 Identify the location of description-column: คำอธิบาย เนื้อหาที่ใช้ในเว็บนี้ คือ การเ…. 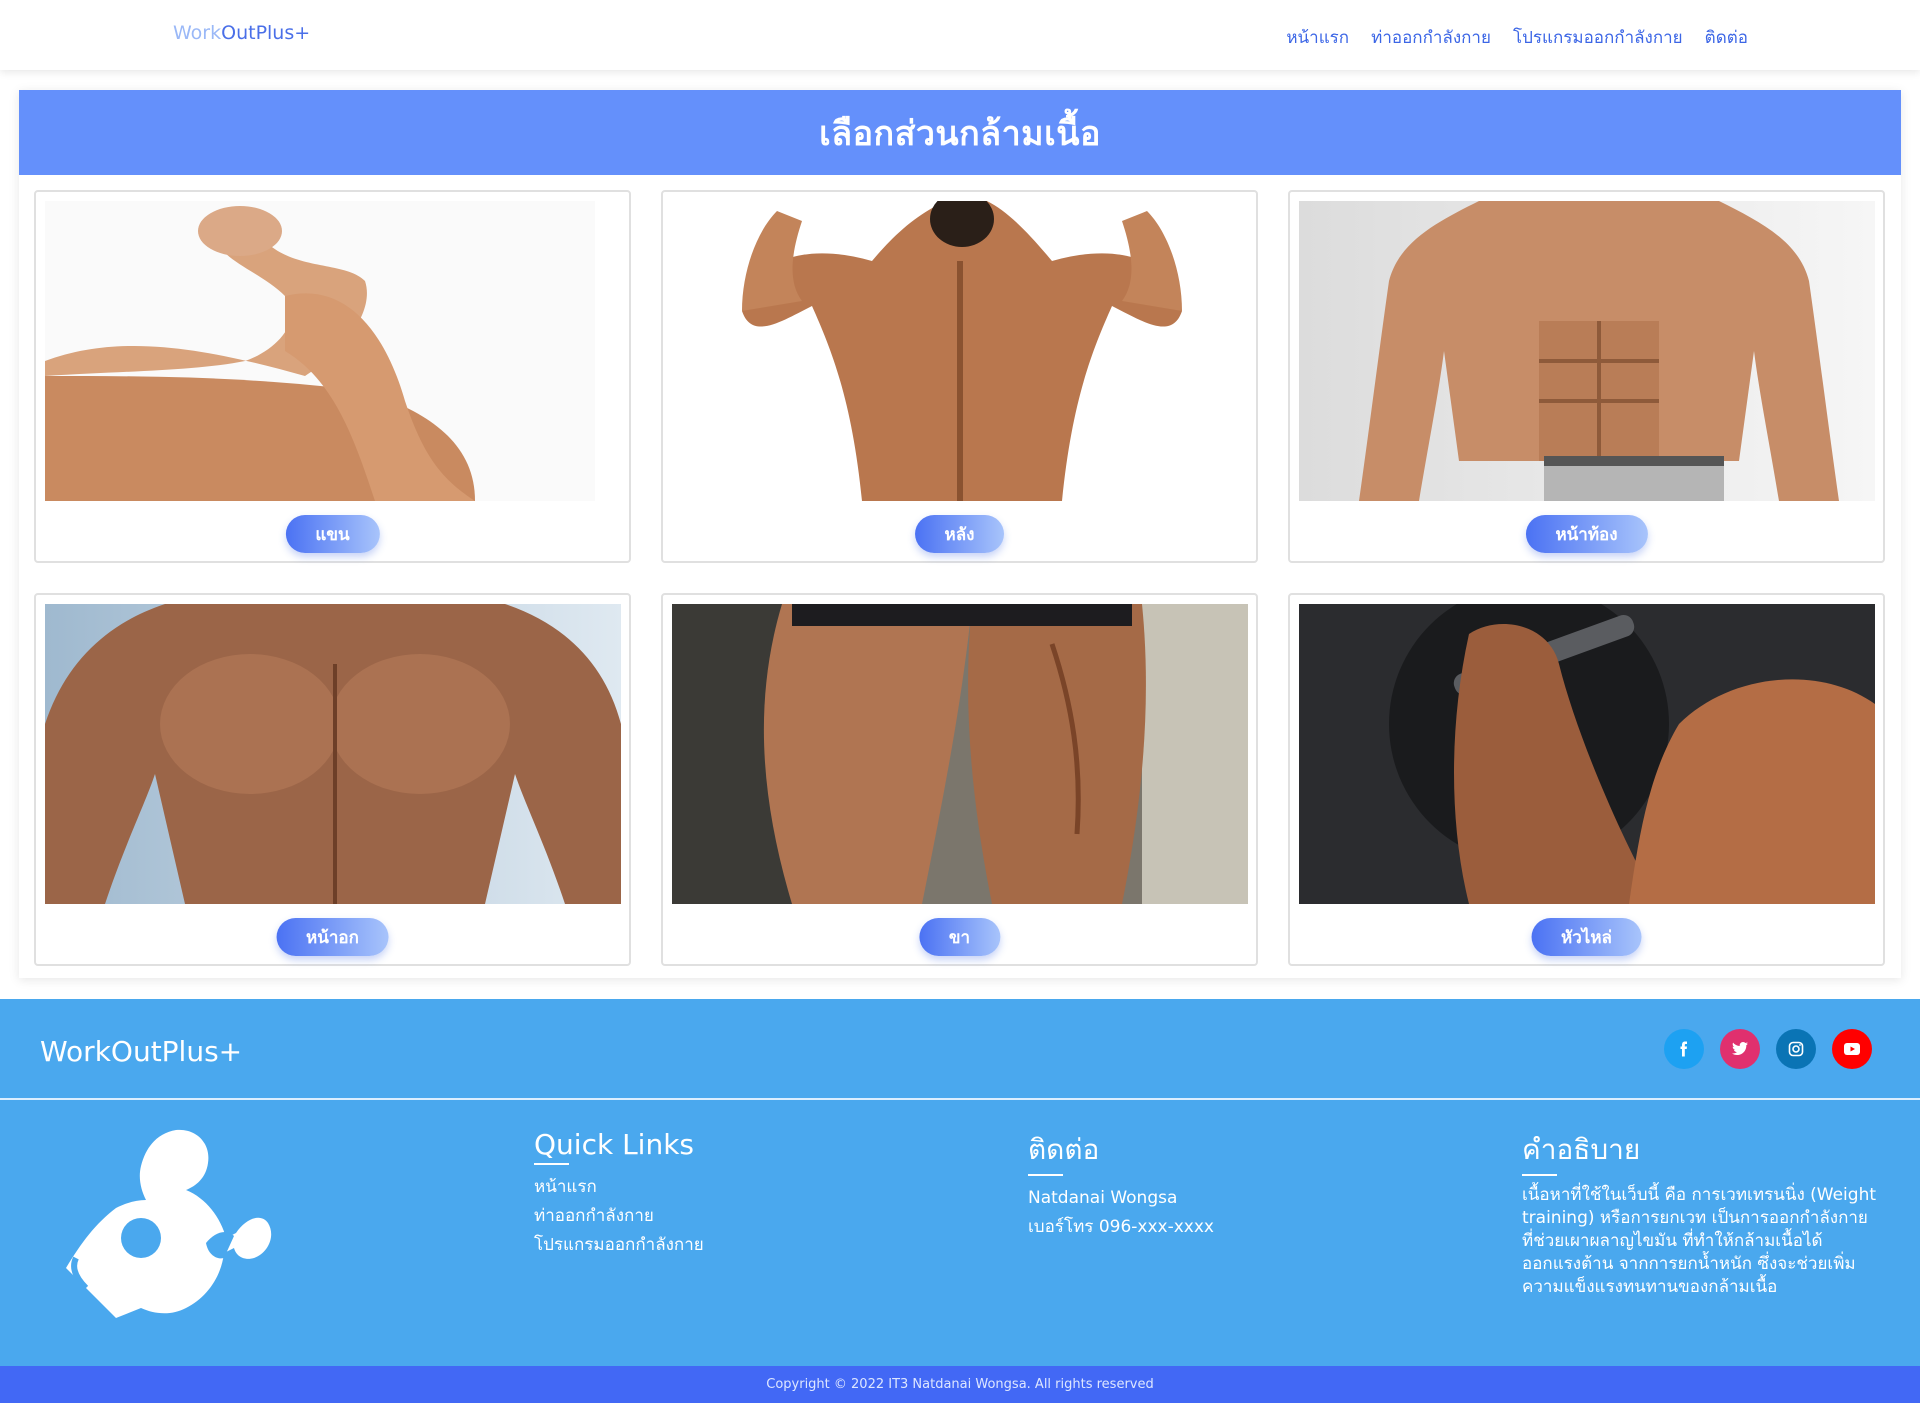
(1699, 1213).